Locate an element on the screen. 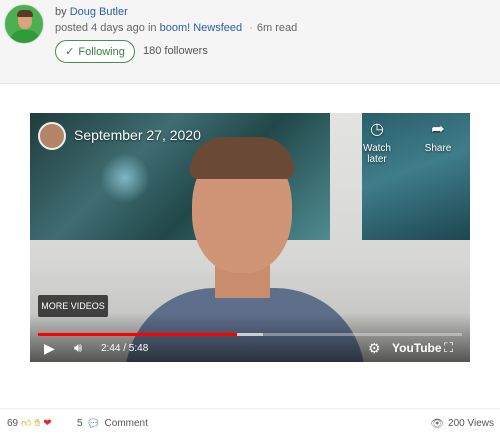 The height and width of the screenshot is (434, 500). eye-icon: 👁︎ is located at coordinates (437, 424).